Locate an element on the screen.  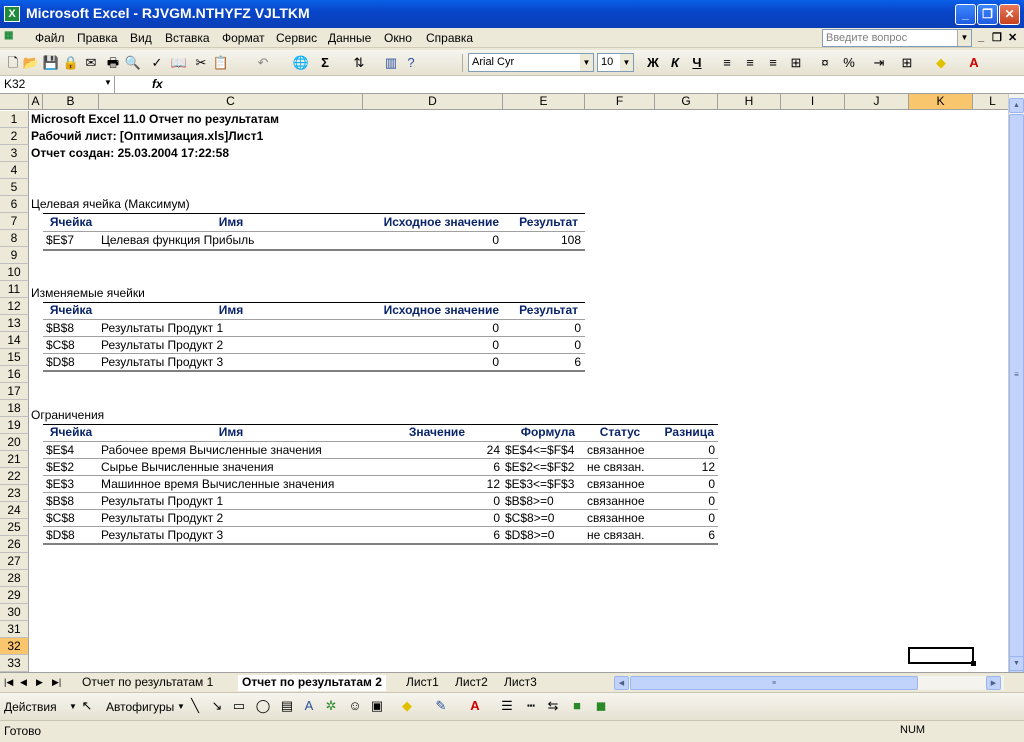
select-objects-icon: ↖ is located at coordinates (87, 706).